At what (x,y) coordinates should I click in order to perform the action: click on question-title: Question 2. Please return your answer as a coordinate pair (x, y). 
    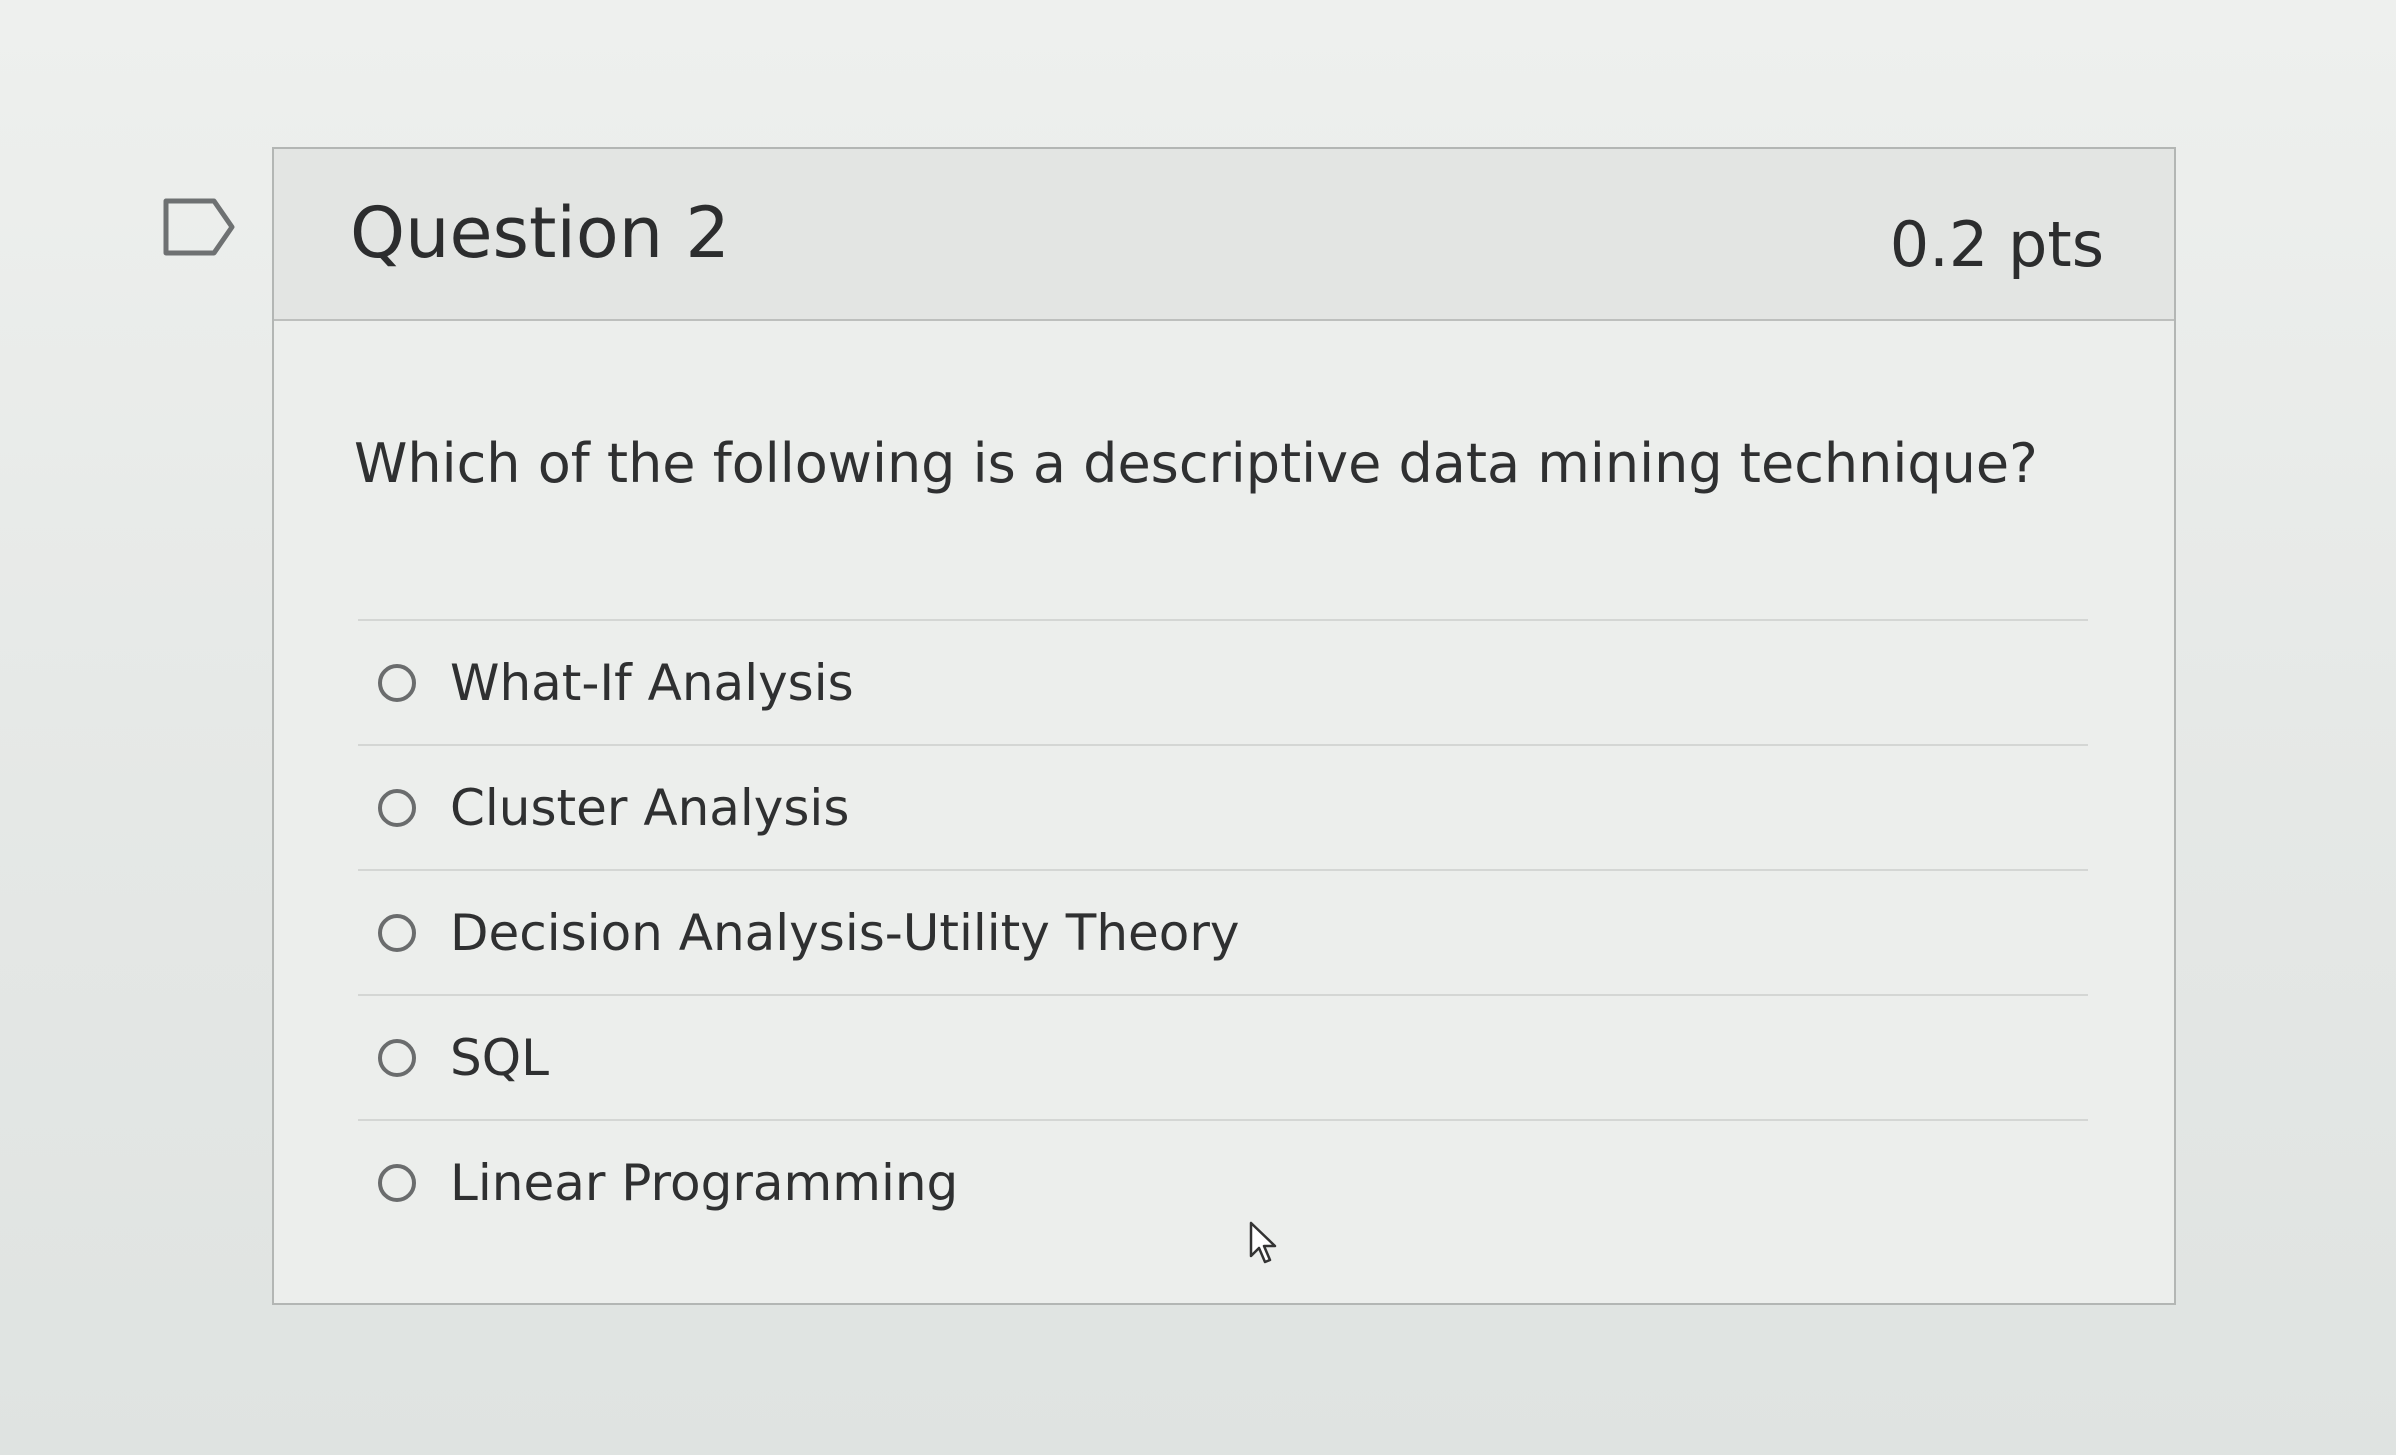
    Looking at the image, I should click on (540, 233).